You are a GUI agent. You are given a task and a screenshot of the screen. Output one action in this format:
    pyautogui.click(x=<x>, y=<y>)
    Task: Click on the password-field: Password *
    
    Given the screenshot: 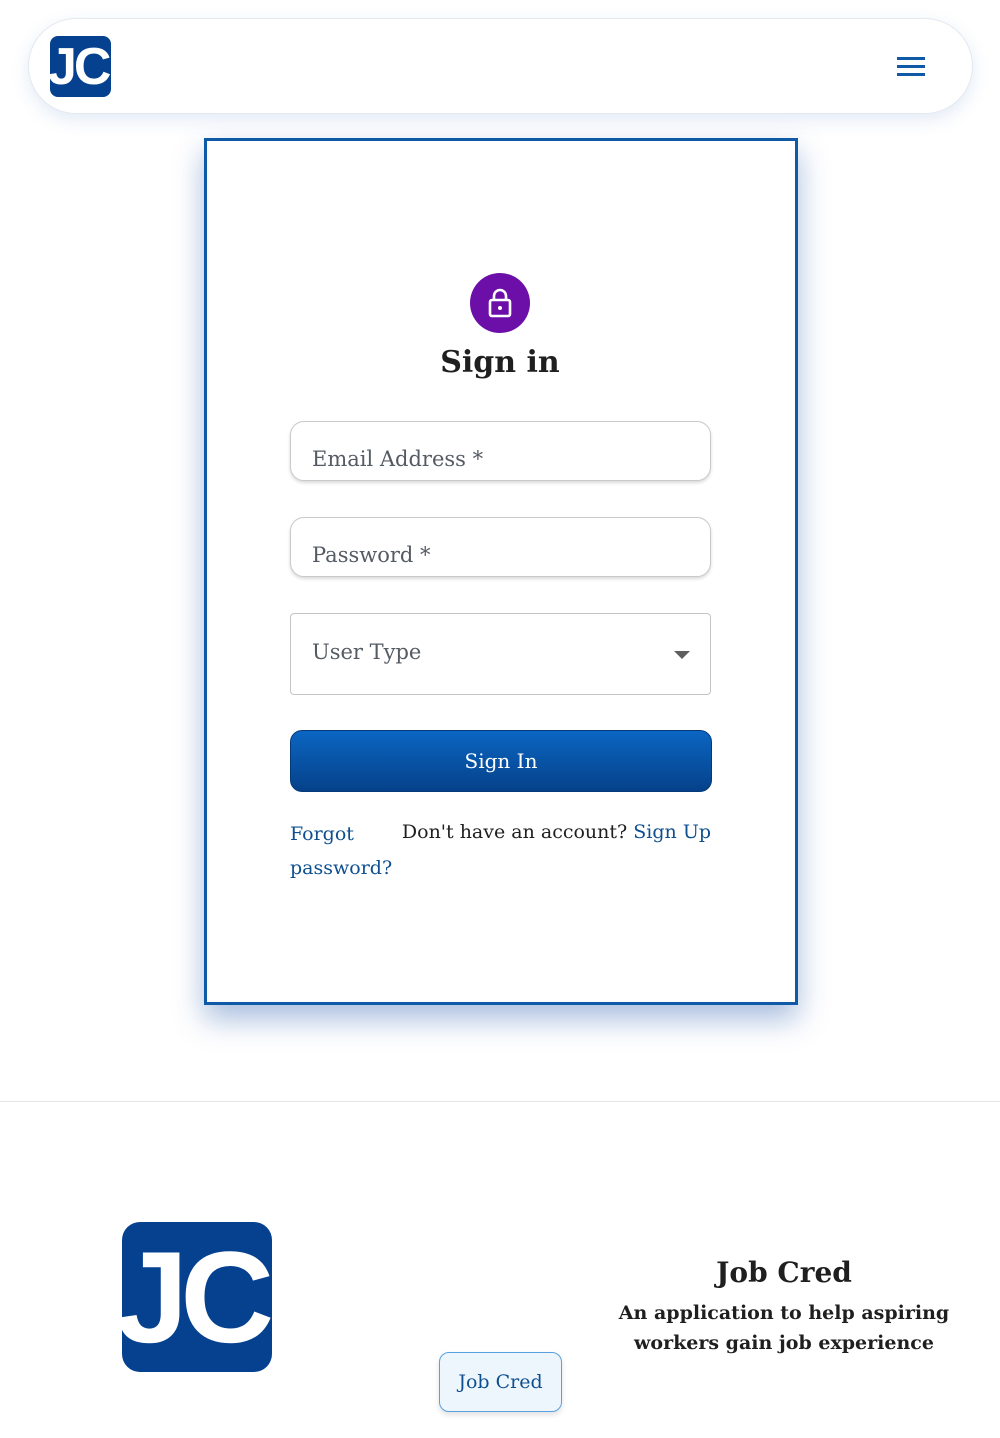 What is the action you would take?
    pyautogui.click(x=500, y=547)
    